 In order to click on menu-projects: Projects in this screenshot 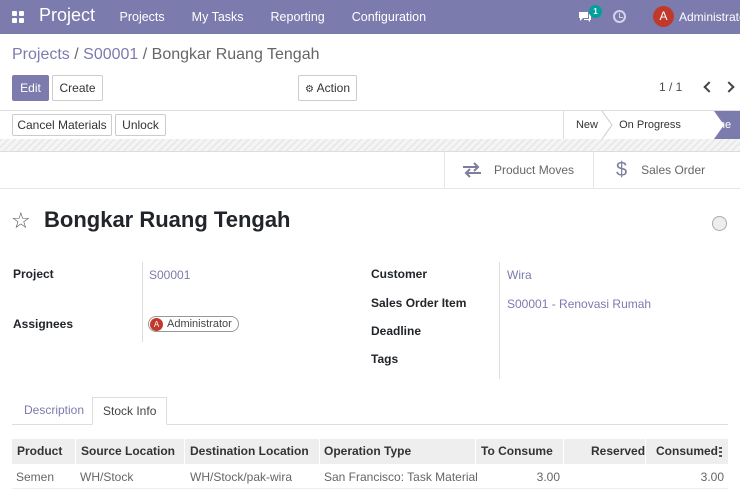, I will do `click(142, 17)`.